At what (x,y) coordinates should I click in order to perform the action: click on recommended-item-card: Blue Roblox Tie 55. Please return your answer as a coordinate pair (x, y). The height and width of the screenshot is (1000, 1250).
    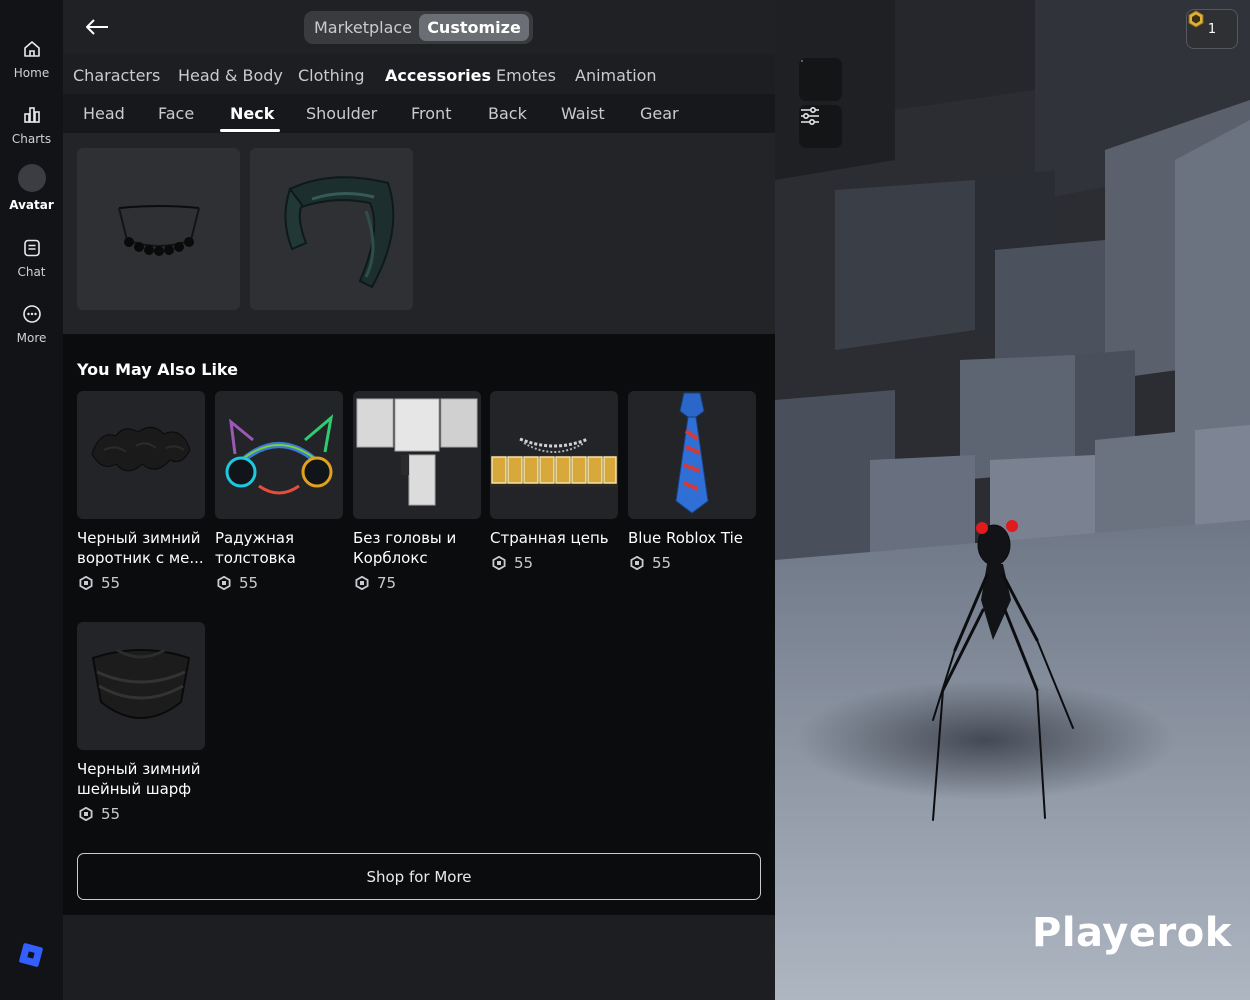
    Looking at the image, I should click on (692, 481).